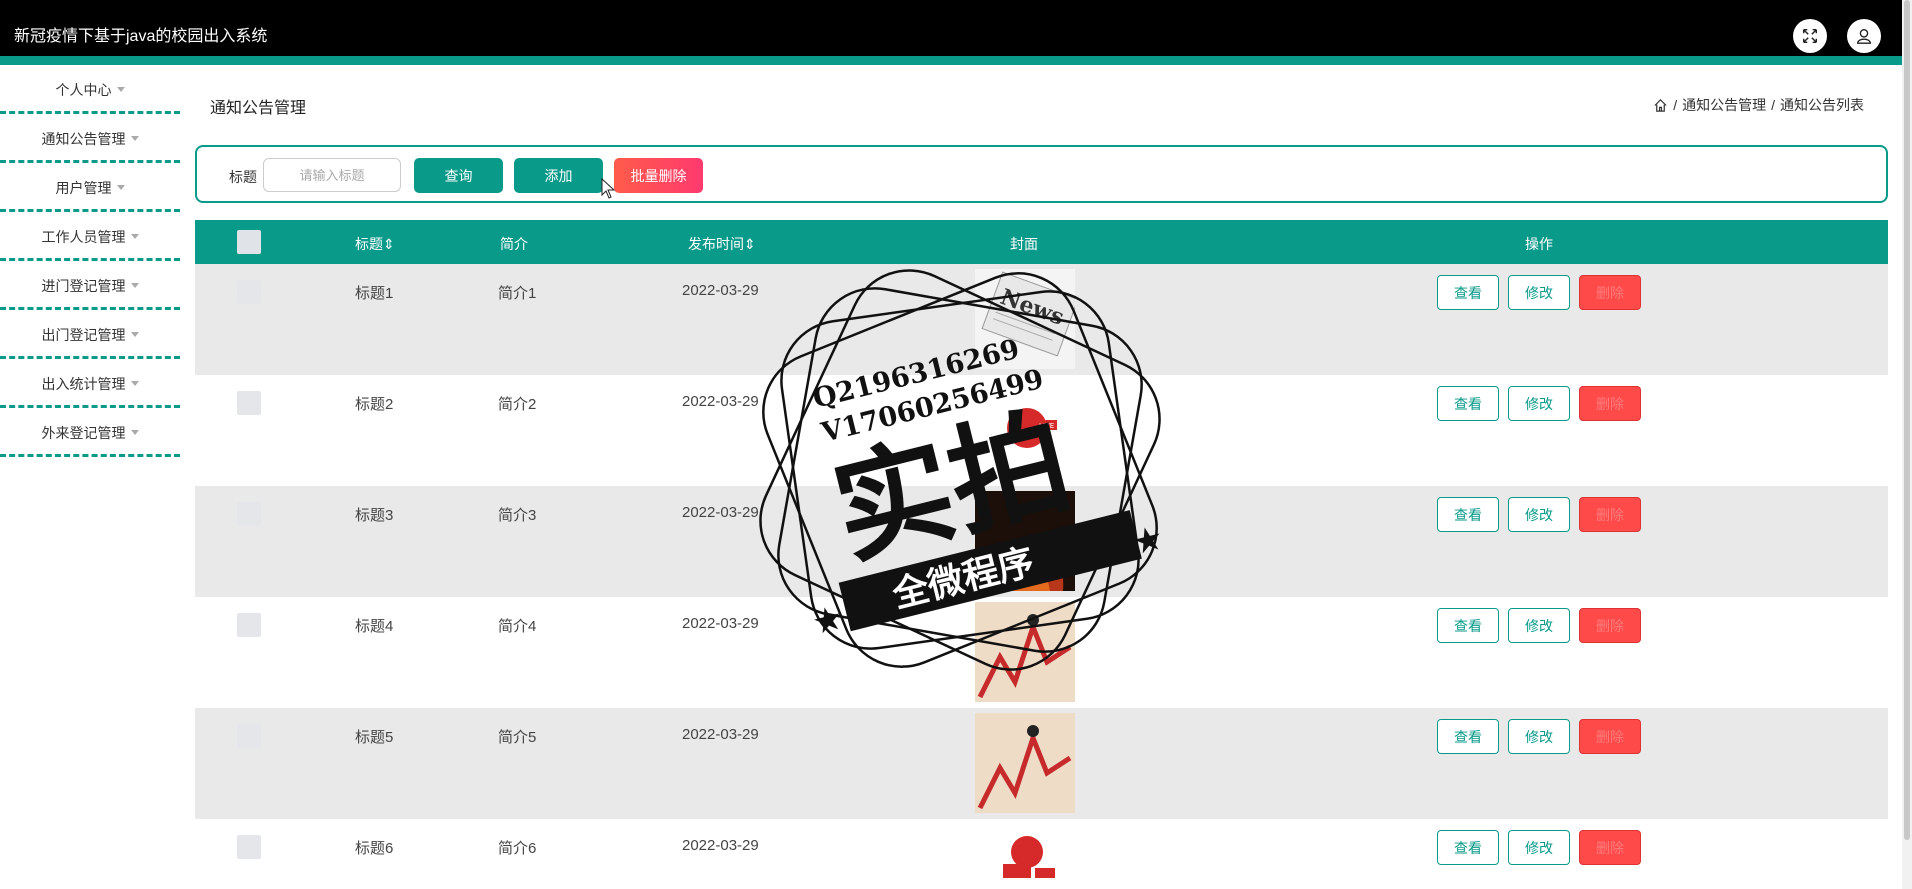  I want to click on fullscreen-button, so click(1810, 36).